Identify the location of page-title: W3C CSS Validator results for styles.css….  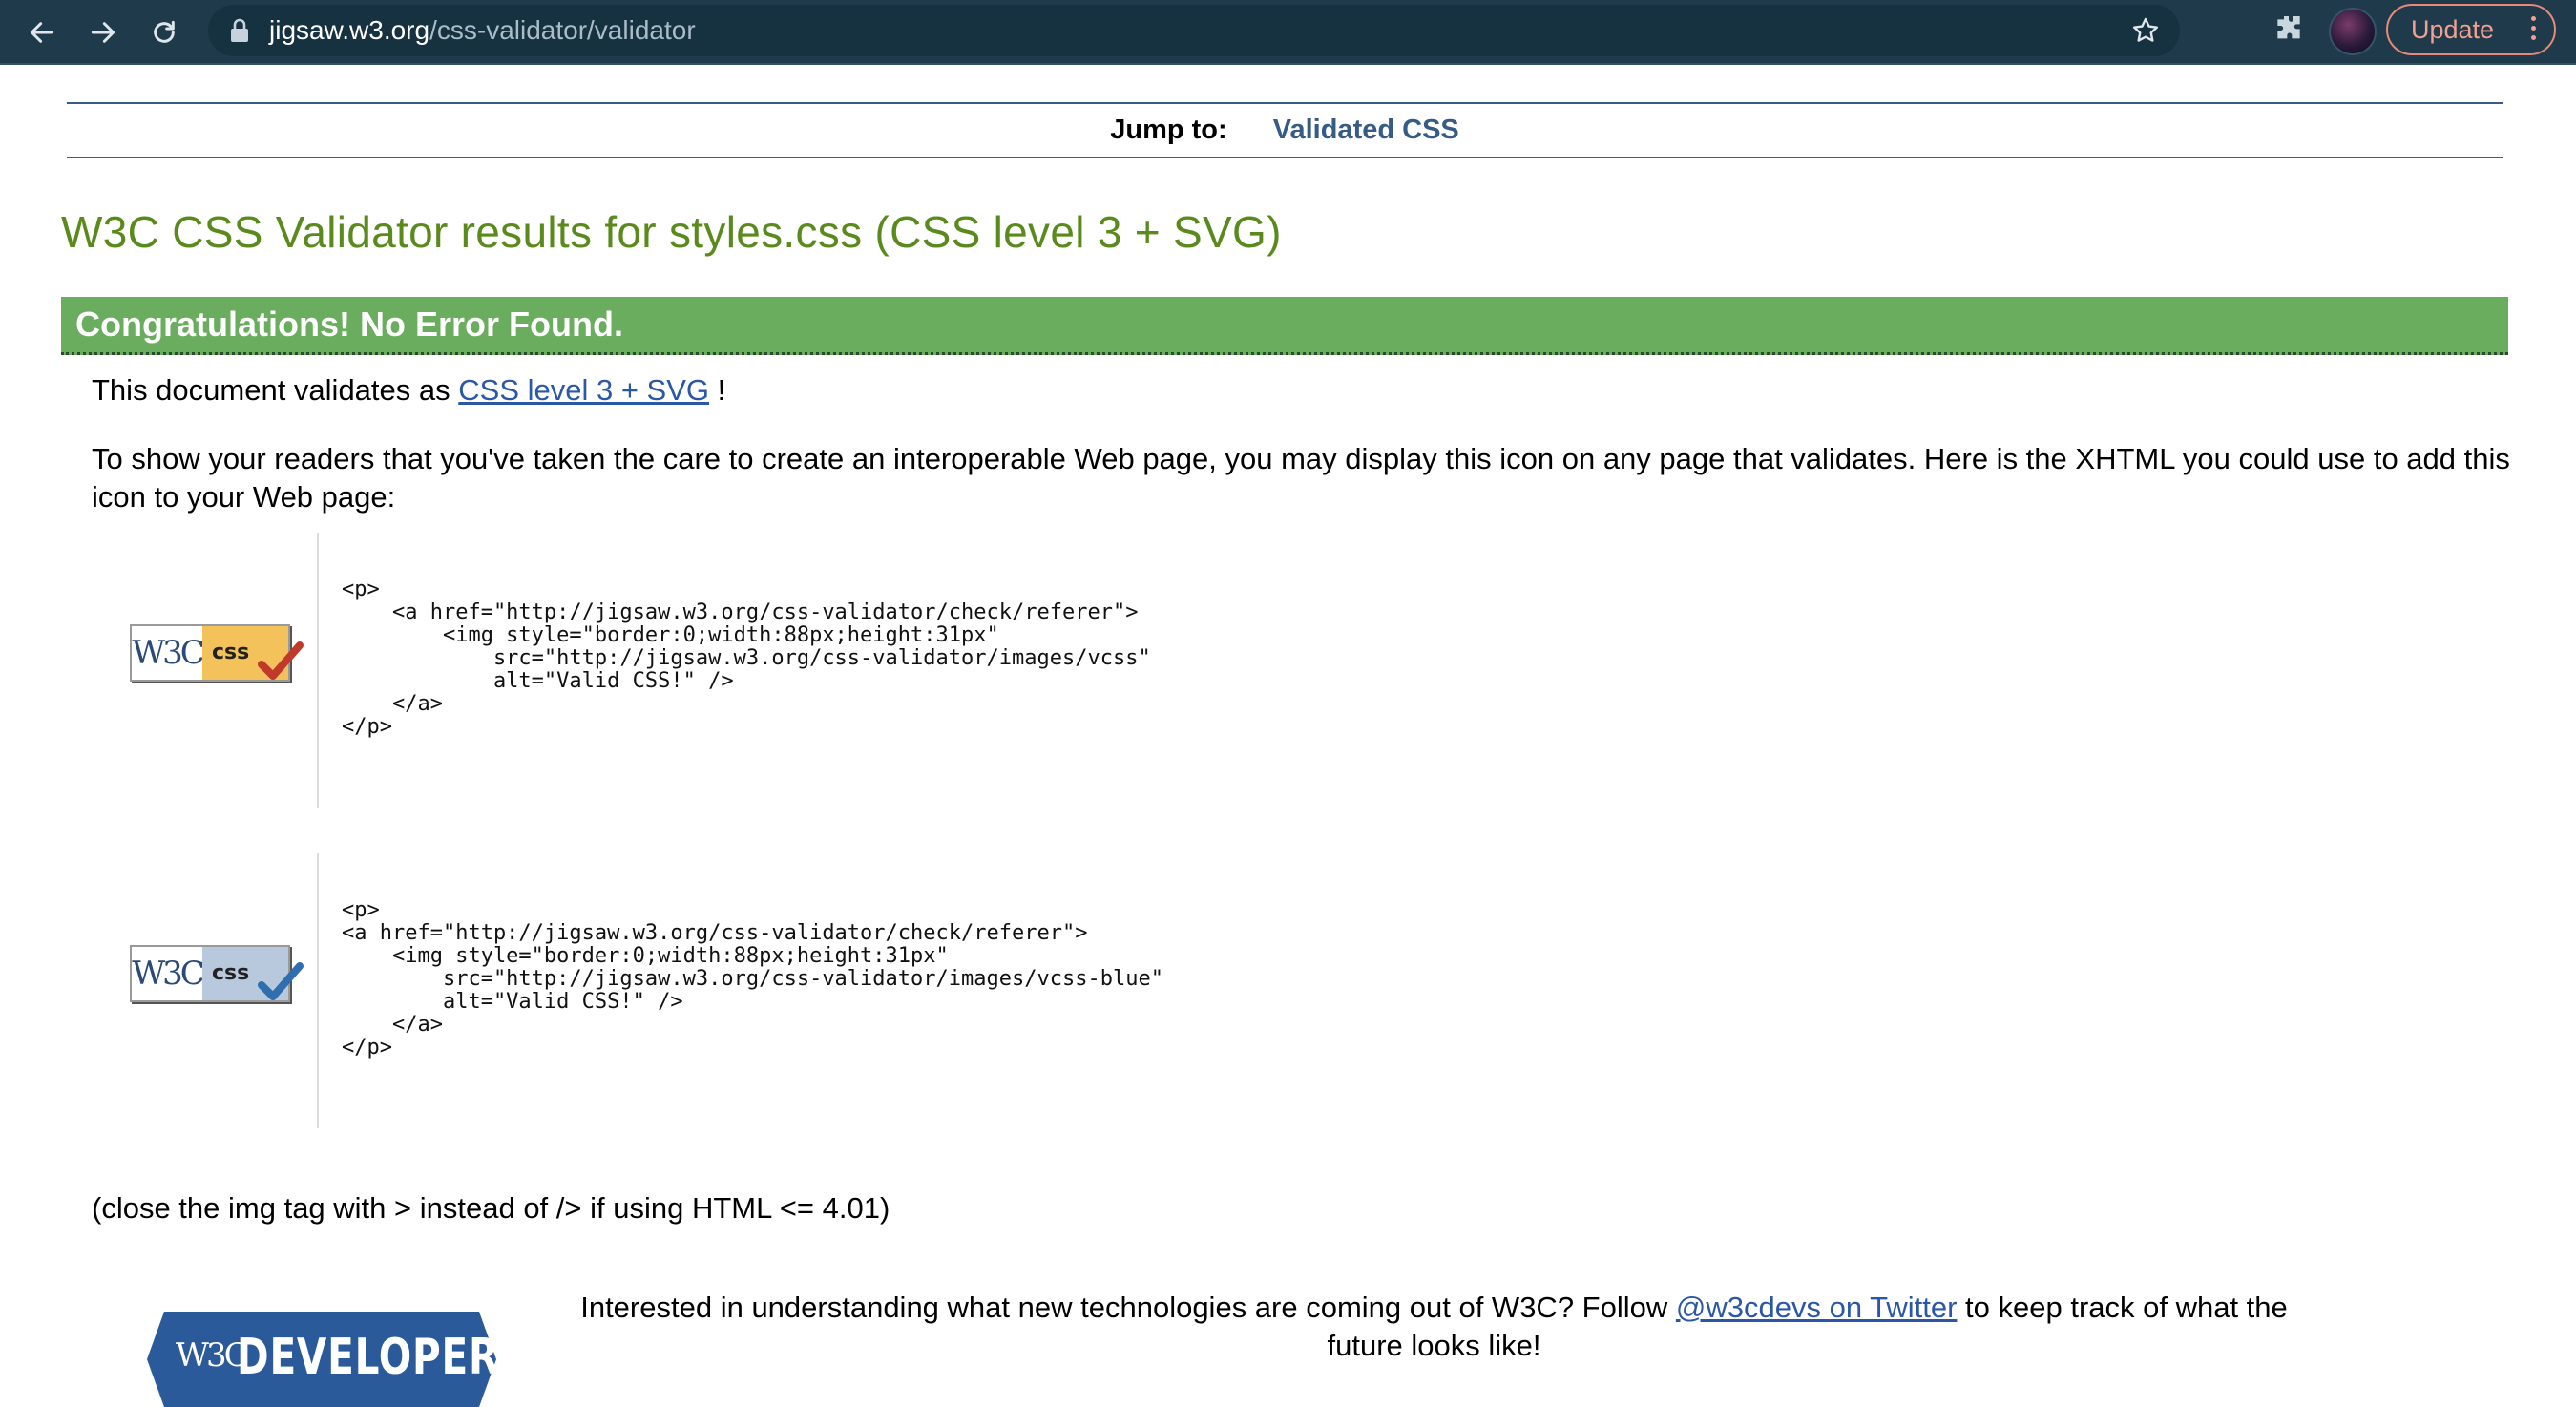
(671, 232).